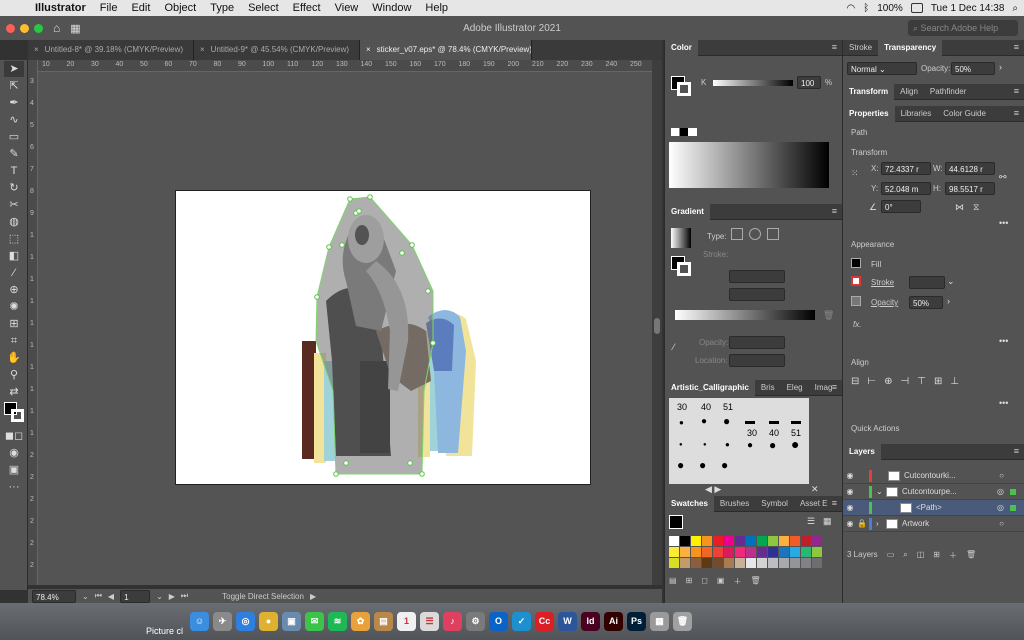 The image size is (1024, 640). I want to click on type-tool-icon: T, so click(14, 171).